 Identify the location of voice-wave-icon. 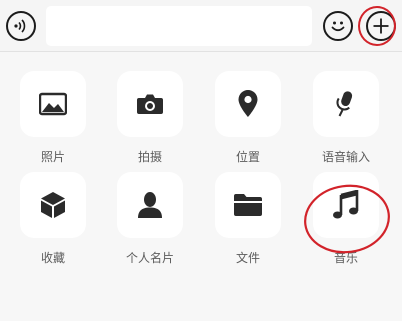
(21, 26).